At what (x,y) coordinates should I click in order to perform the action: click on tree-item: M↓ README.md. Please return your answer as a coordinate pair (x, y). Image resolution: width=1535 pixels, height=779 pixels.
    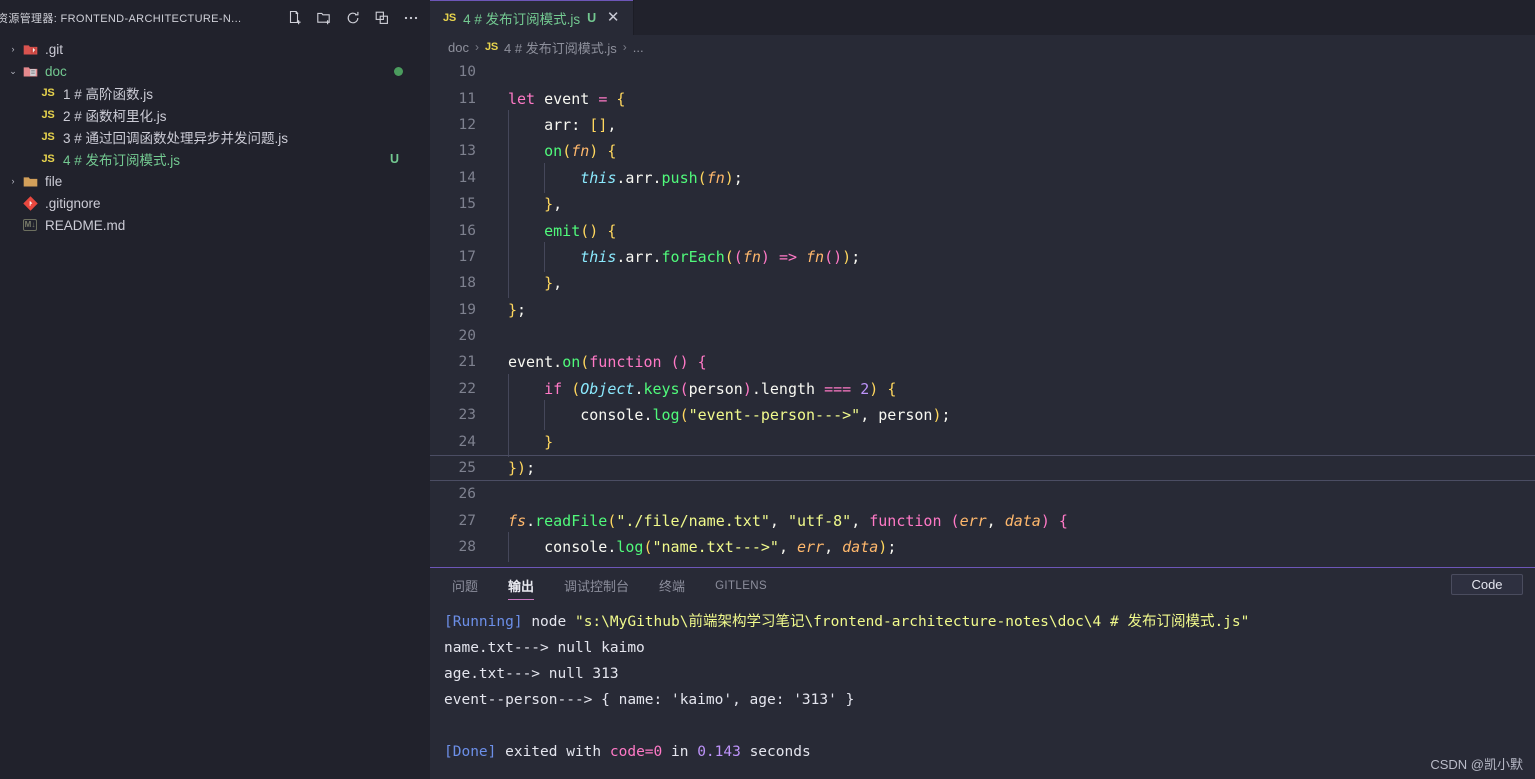
    Looking at the image, I should click on (215, 225).